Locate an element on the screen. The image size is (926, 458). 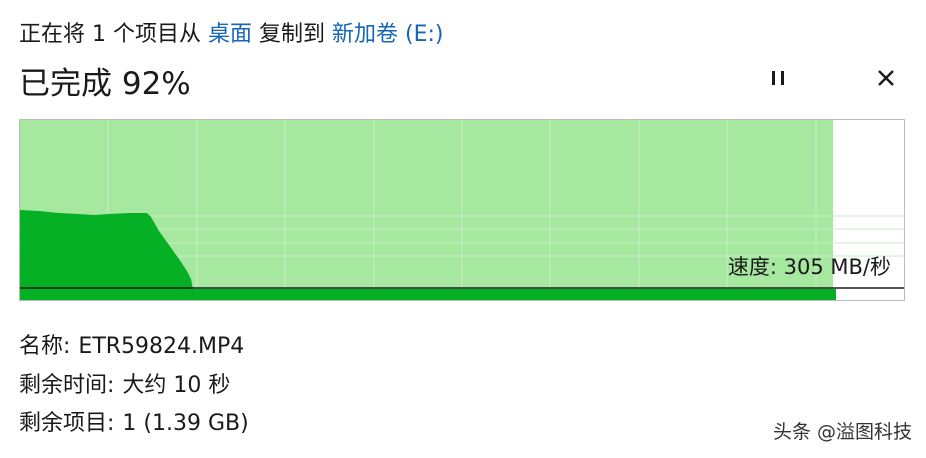
time-remaining-value: 大约 10 秒 is located at coordinates (176, 385).